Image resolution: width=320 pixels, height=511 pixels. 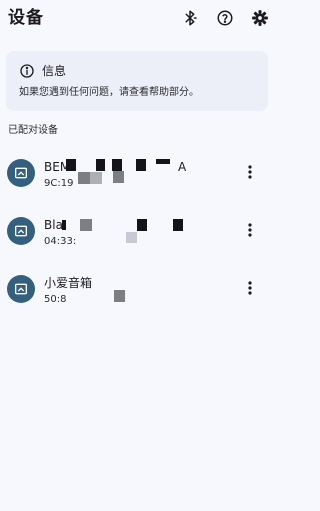 I want to click on info-icon, so click(x=27, y=71).